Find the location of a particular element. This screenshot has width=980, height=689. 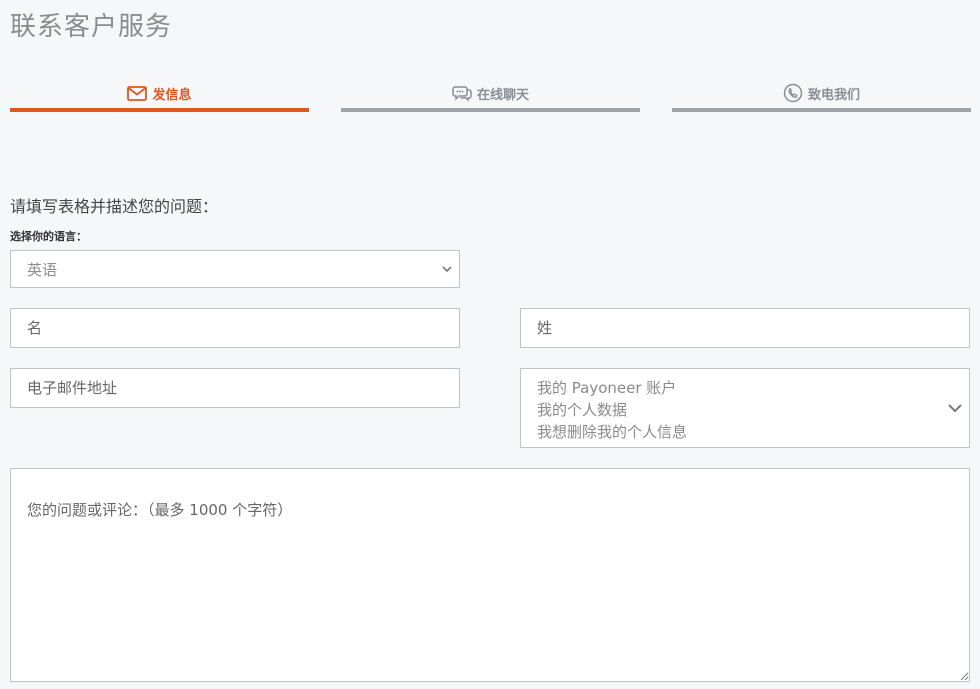

email-input is located at coordinates (235, 388).